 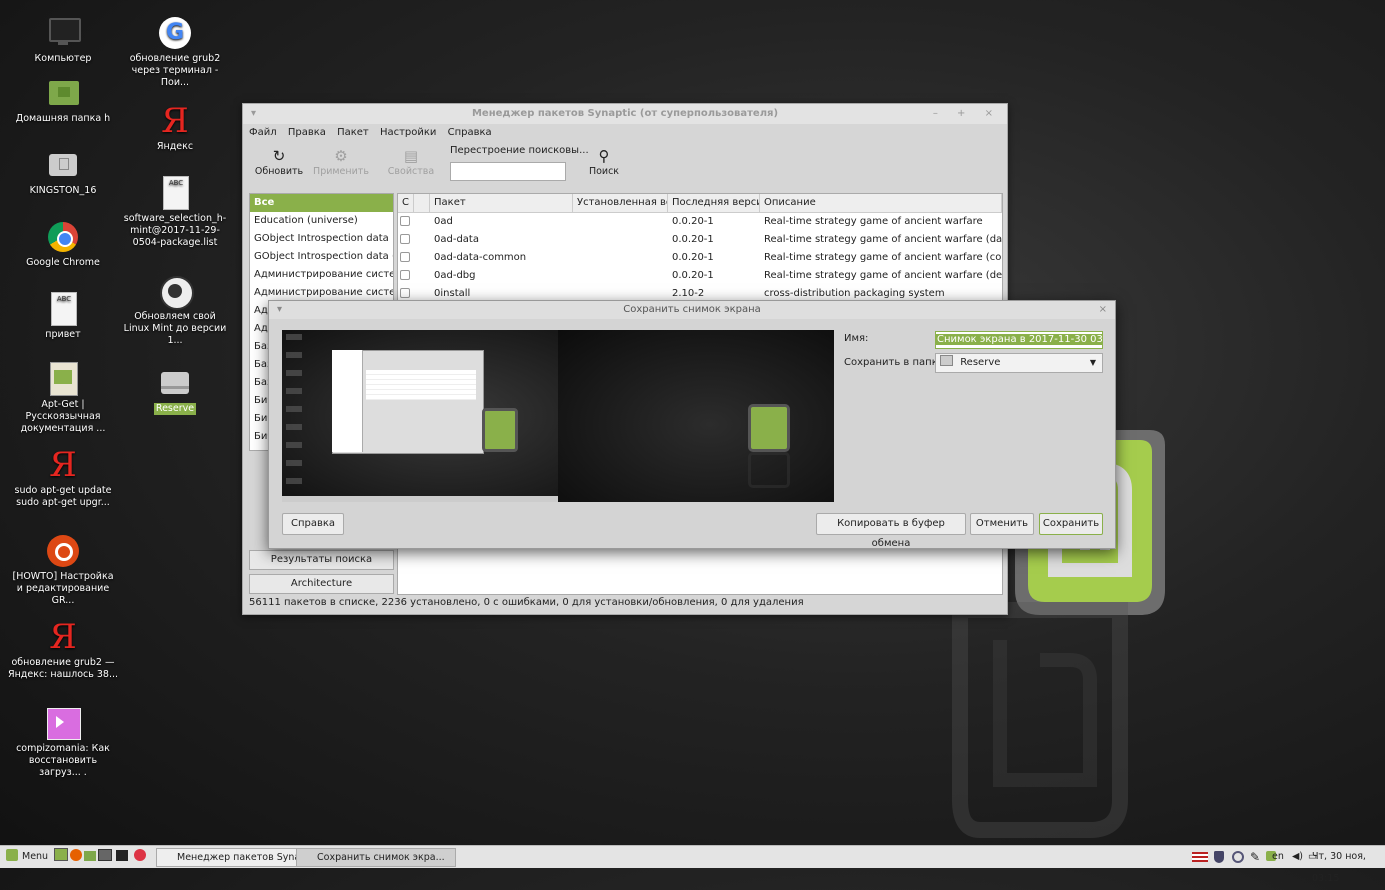 I want to click on column-installed-version: Установленная верси, so click(x=620, y=203).